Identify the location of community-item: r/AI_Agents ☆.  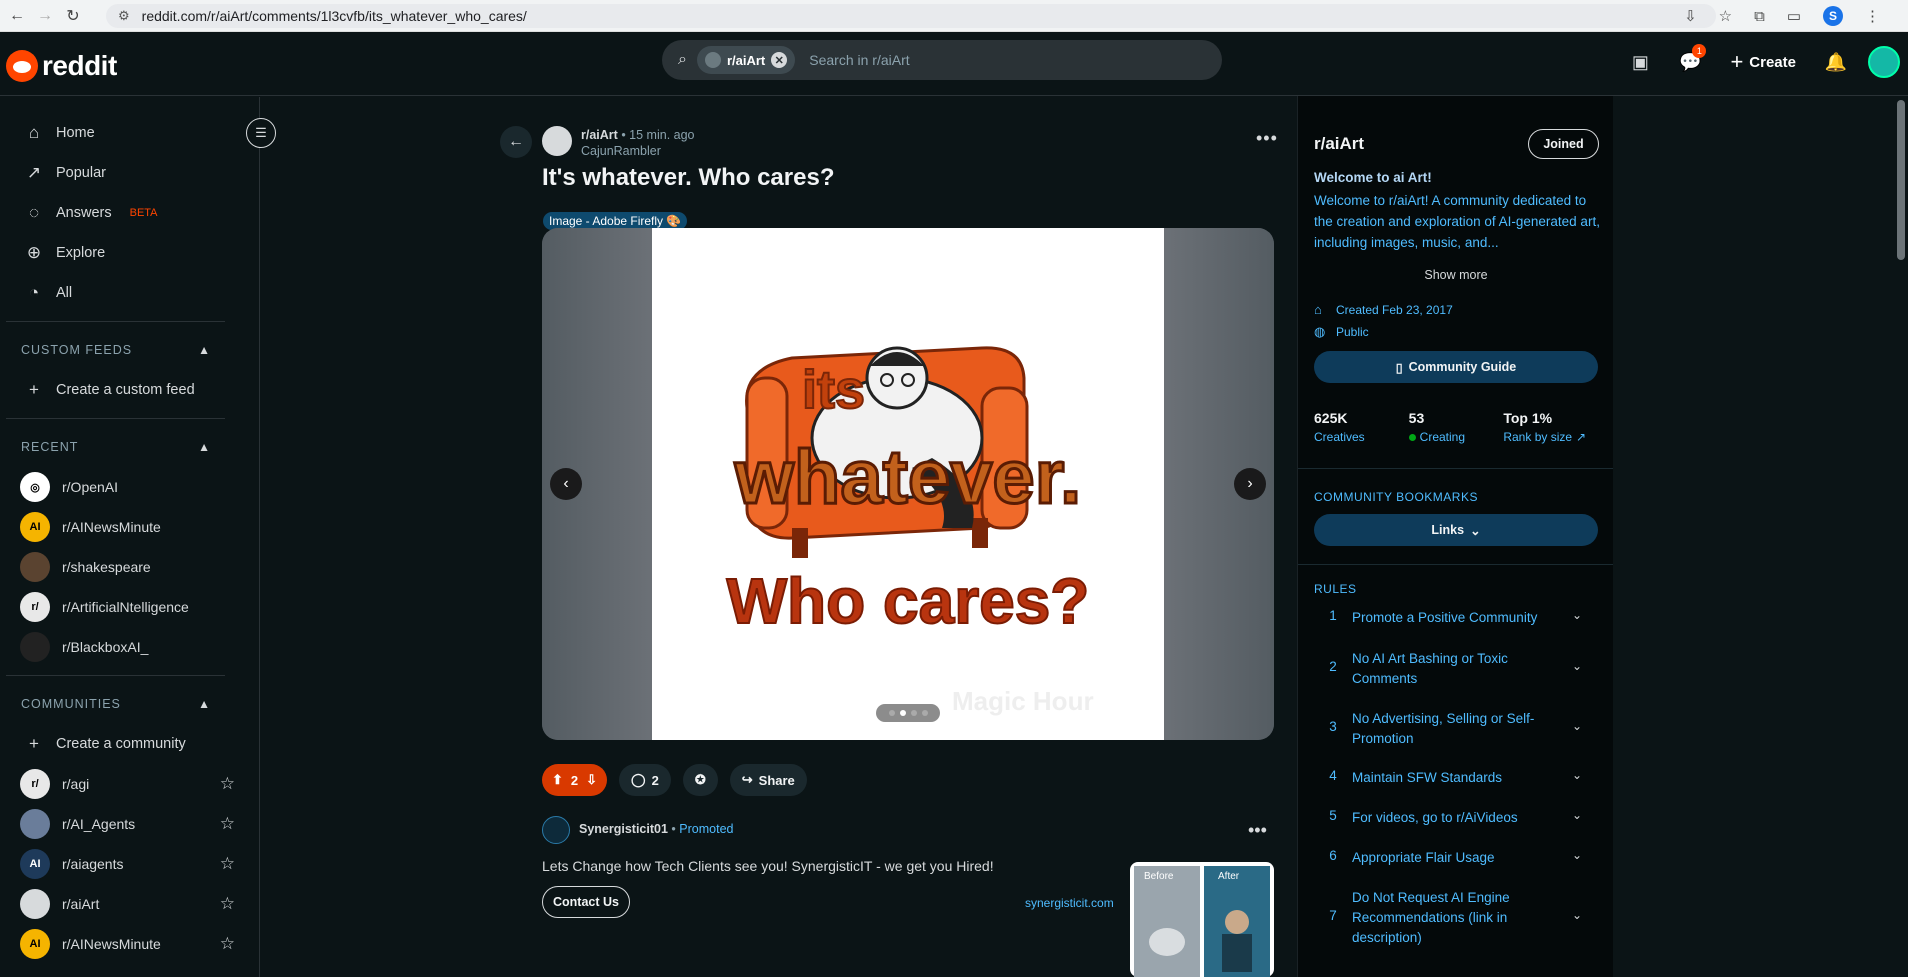
(129, 824).